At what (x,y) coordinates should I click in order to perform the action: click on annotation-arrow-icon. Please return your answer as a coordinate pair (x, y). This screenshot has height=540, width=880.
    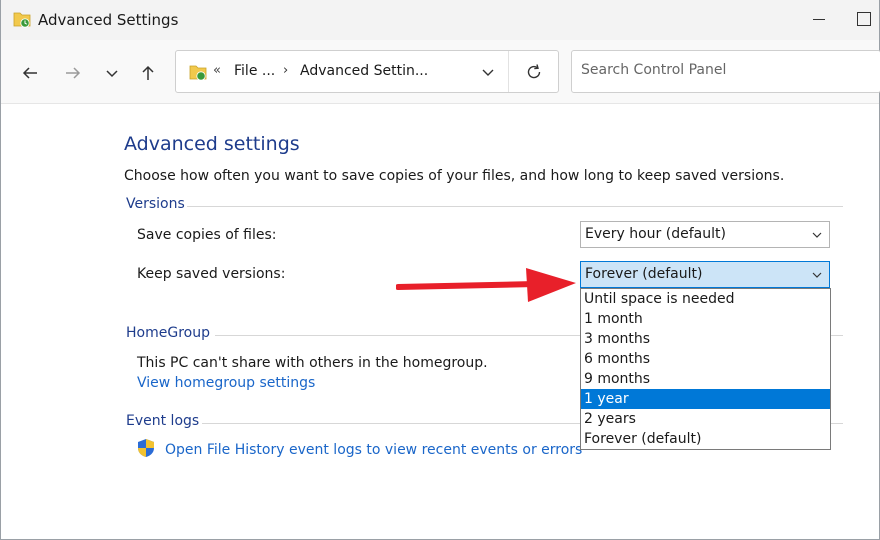
    Looking at the image, I should click on (486, 285).